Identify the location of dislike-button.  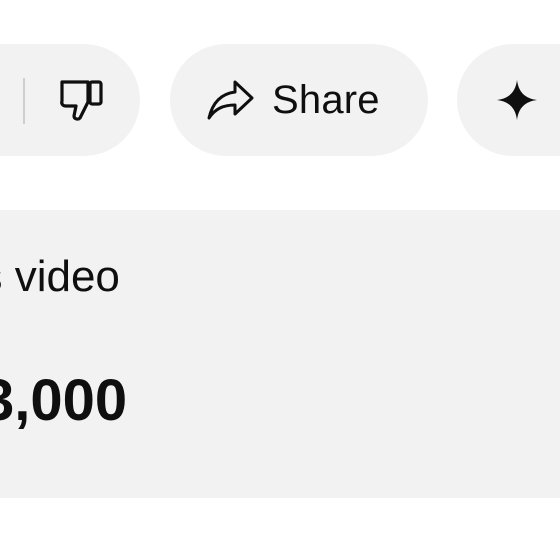
(83, 101).